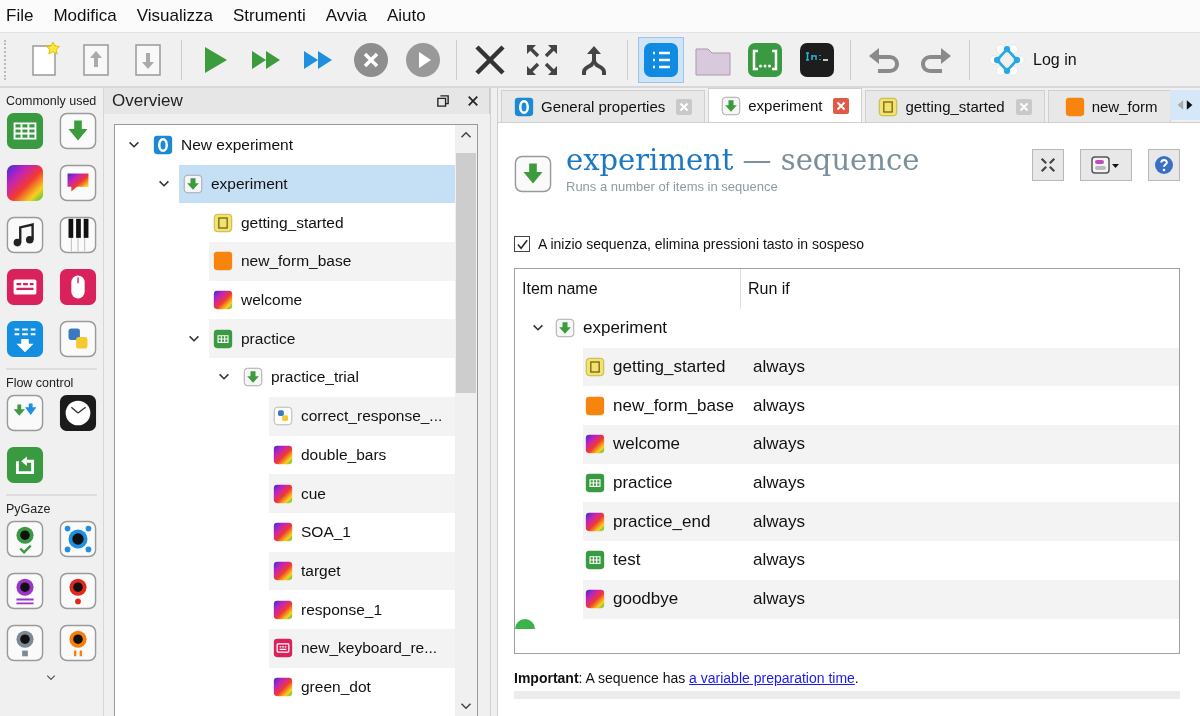  I want to click on tree-item: practice_trial, so click(347, 377).